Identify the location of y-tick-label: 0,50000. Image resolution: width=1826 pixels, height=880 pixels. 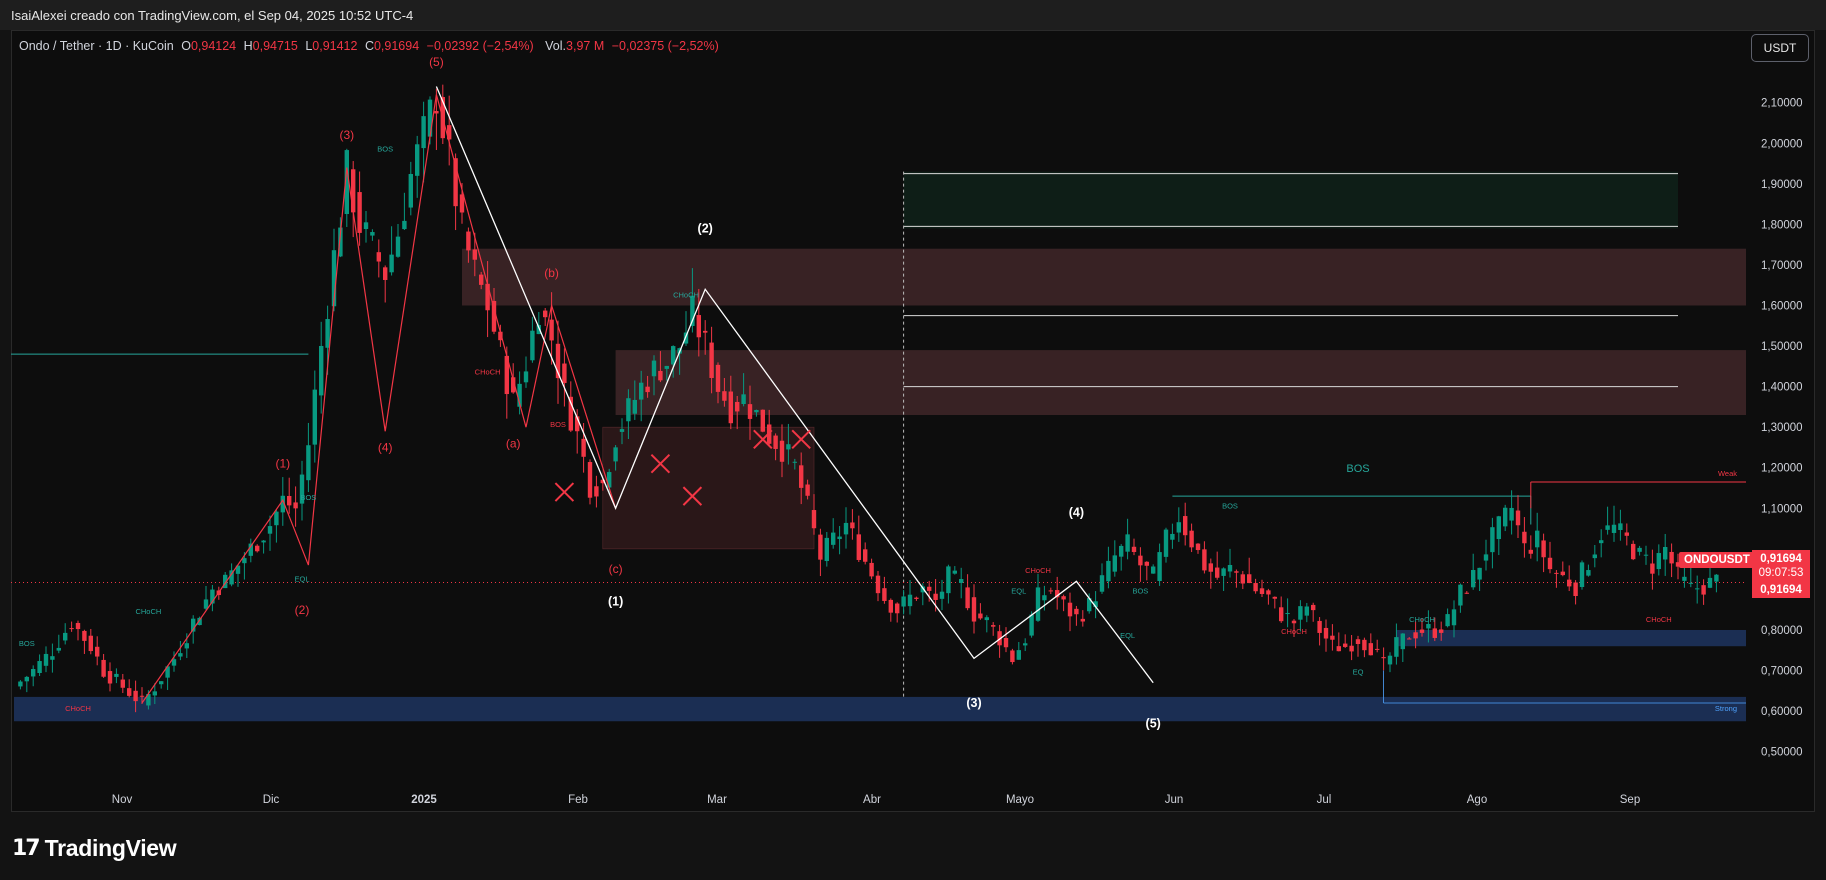
(1782, 753).